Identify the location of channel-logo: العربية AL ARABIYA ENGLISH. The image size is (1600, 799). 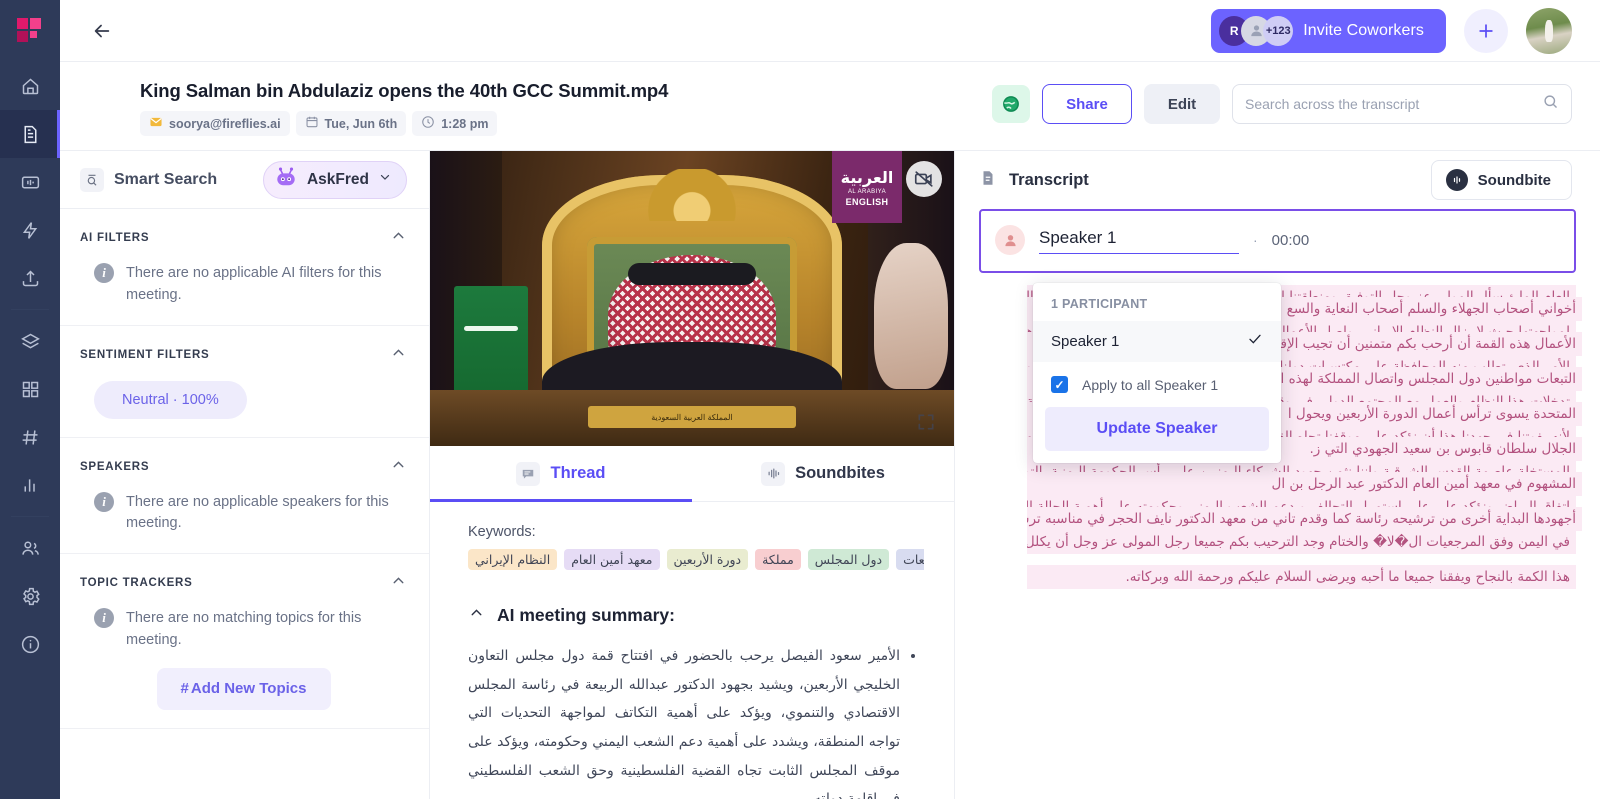
(867, 187).